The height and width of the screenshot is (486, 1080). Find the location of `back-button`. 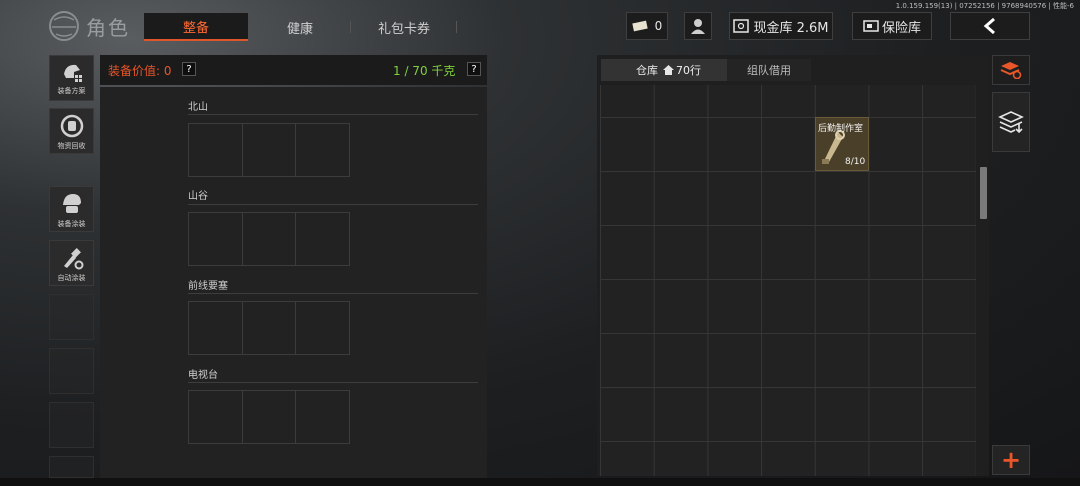

back-button is located at coordinates (990, 26).